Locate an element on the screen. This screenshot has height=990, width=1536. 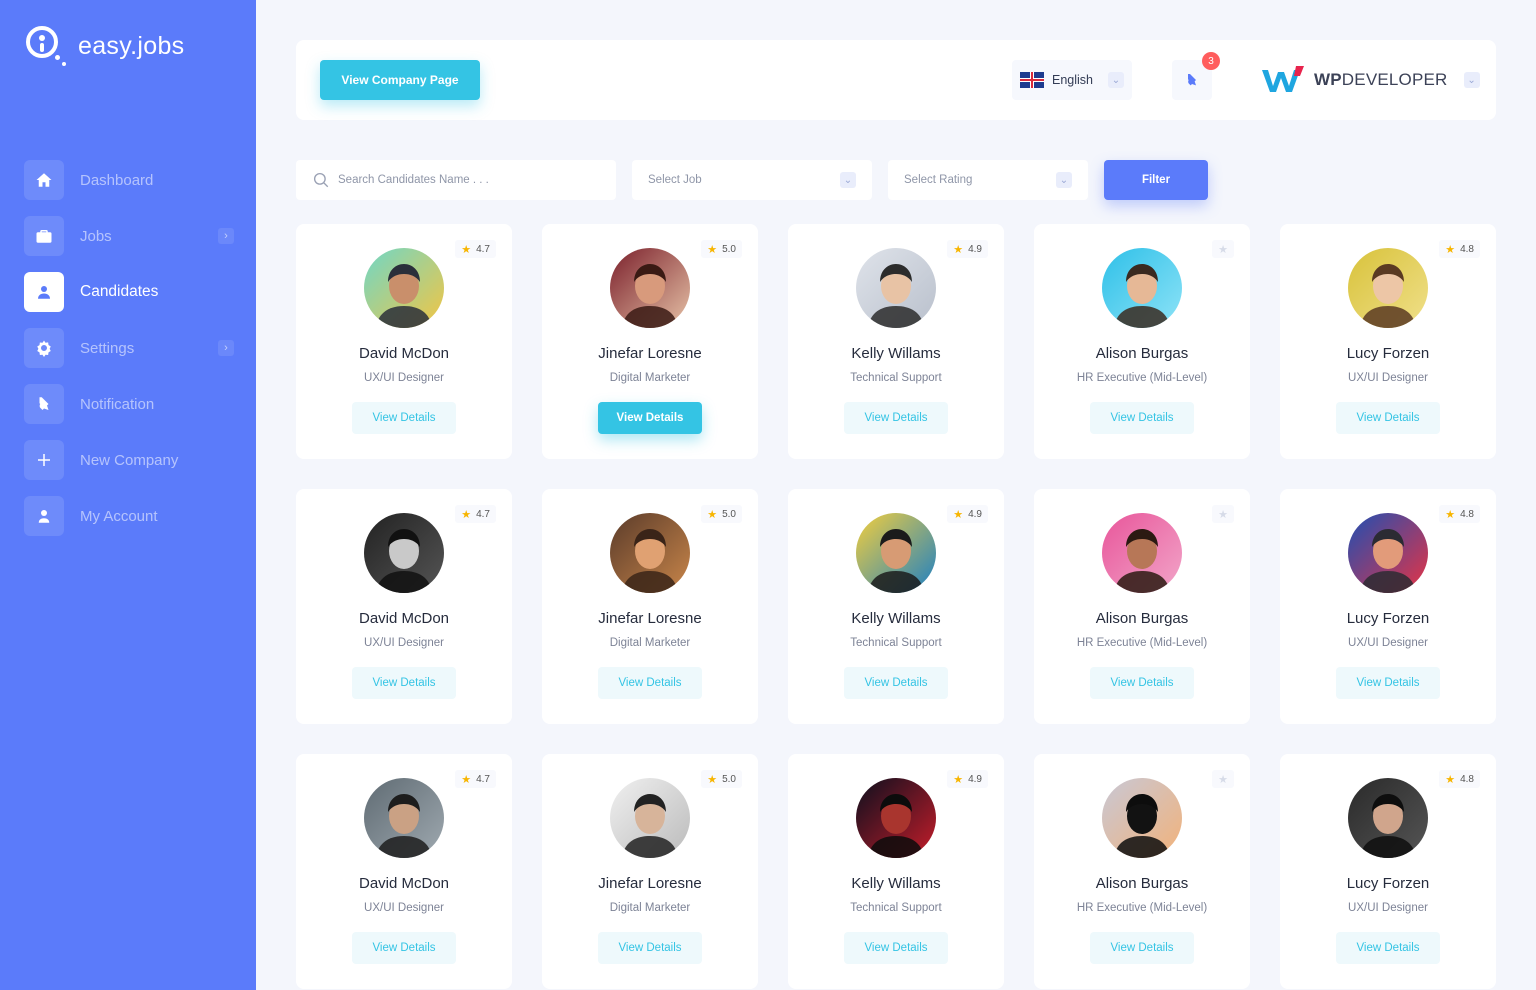
sidebar-item-new-company: New Company is located at coordinates (129, 460).